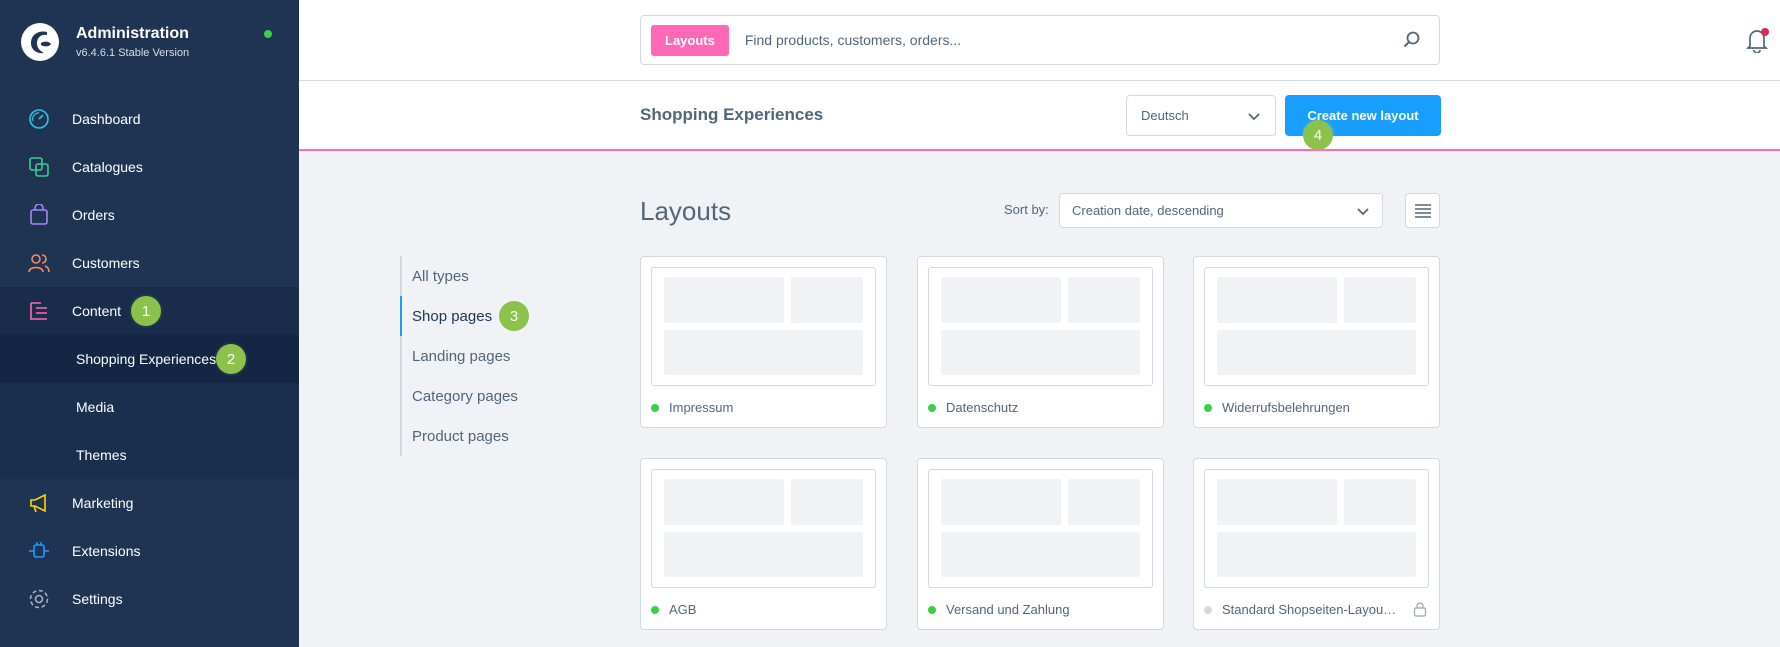 Image resolution: width=1780 pixels, height=647 pixels. What do you see at coordinates (146, 359) in the screenshot?
I see `sidebar-subitem-label: Shopping Experiences` at bounding box center [146, 359].